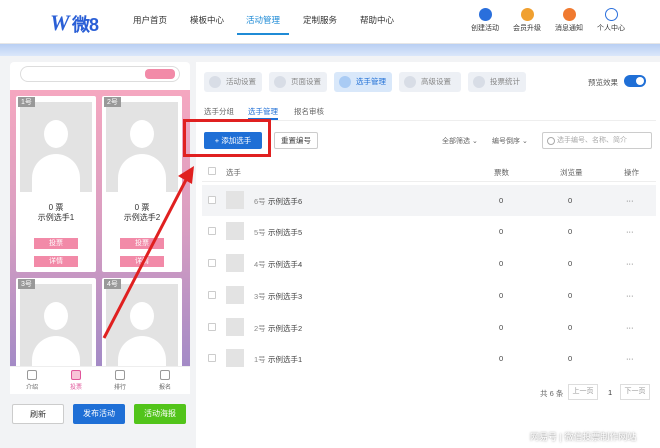 The image size is (660, 448). I want to click on step-contestant-management: 选手管理, so click(363, 82).